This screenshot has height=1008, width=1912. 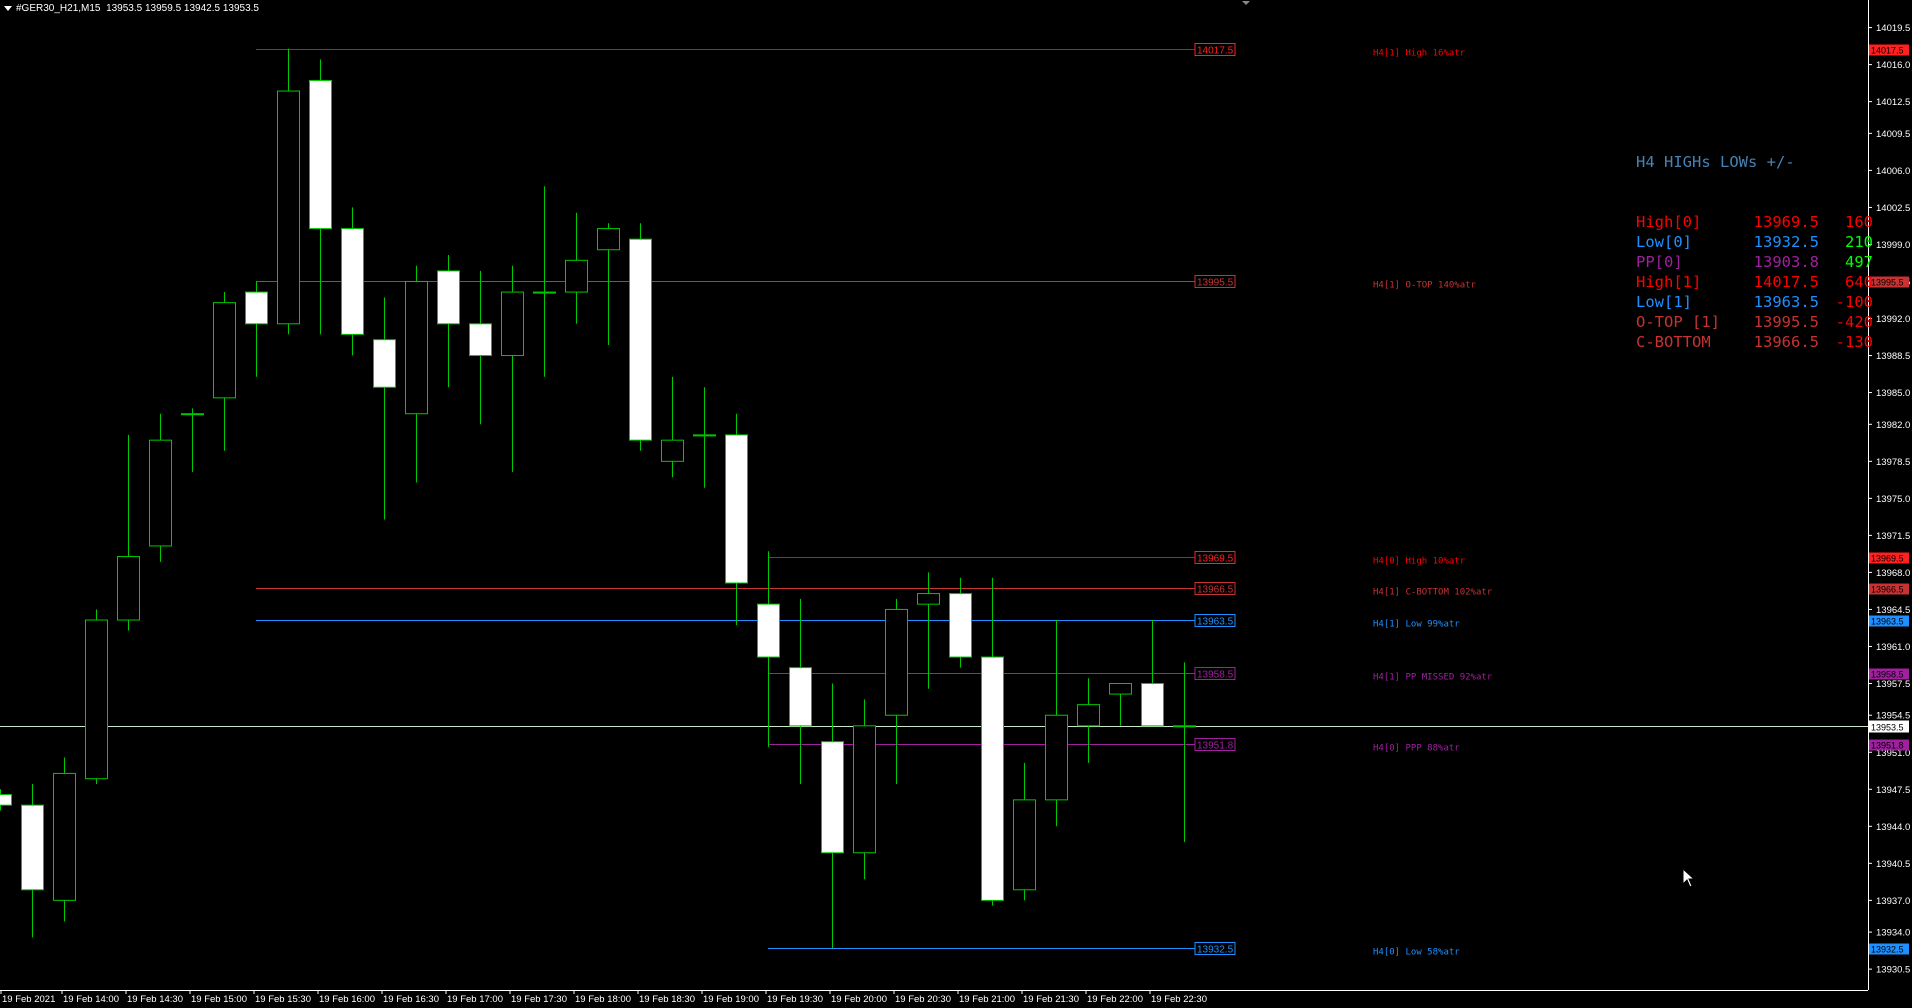 I want to click on level-note: H4[0] PPP 88%atr, so click(x=1416, y=749).